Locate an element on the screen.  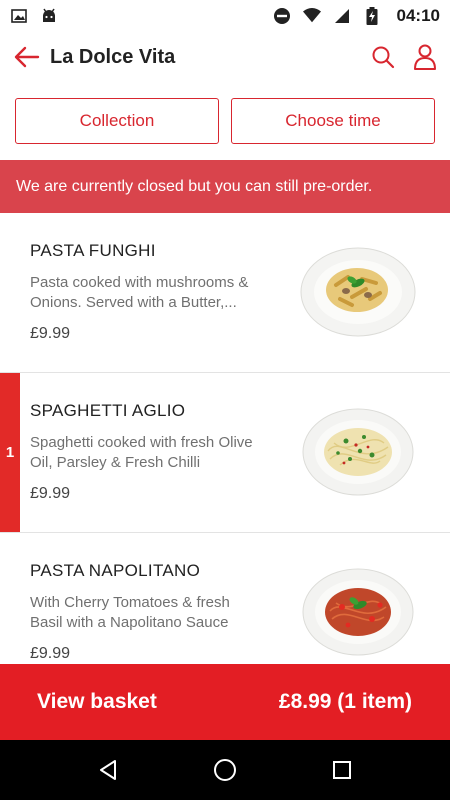
person-icon is located at coordinates (425, 57).